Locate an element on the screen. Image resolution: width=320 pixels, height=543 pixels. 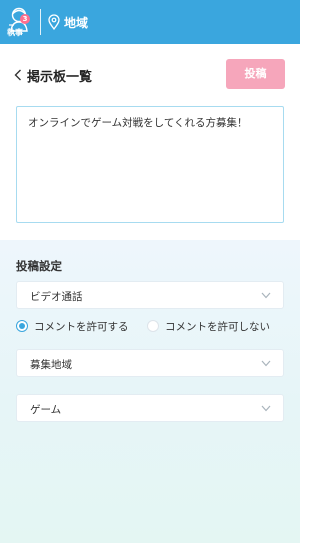
notification-badge: 3 is located at coordinates (25, 19).